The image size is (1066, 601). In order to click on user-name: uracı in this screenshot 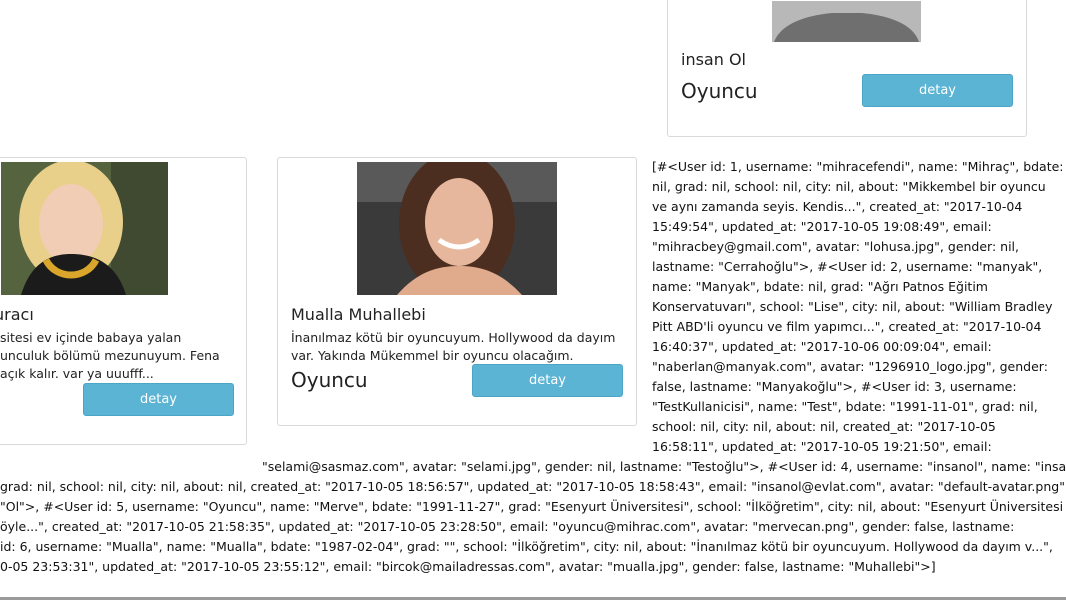, I will do `click(17, 314)`.